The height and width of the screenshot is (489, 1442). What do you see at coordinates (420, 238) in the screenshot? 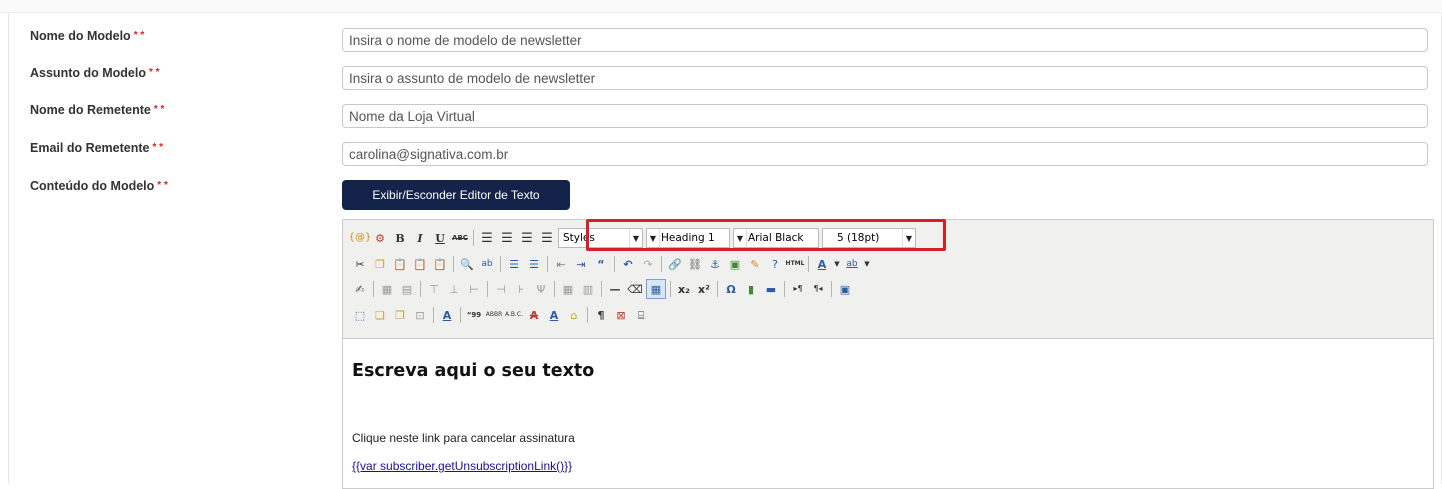
I see `italic-icon: I` at bounding box center [420, 238].